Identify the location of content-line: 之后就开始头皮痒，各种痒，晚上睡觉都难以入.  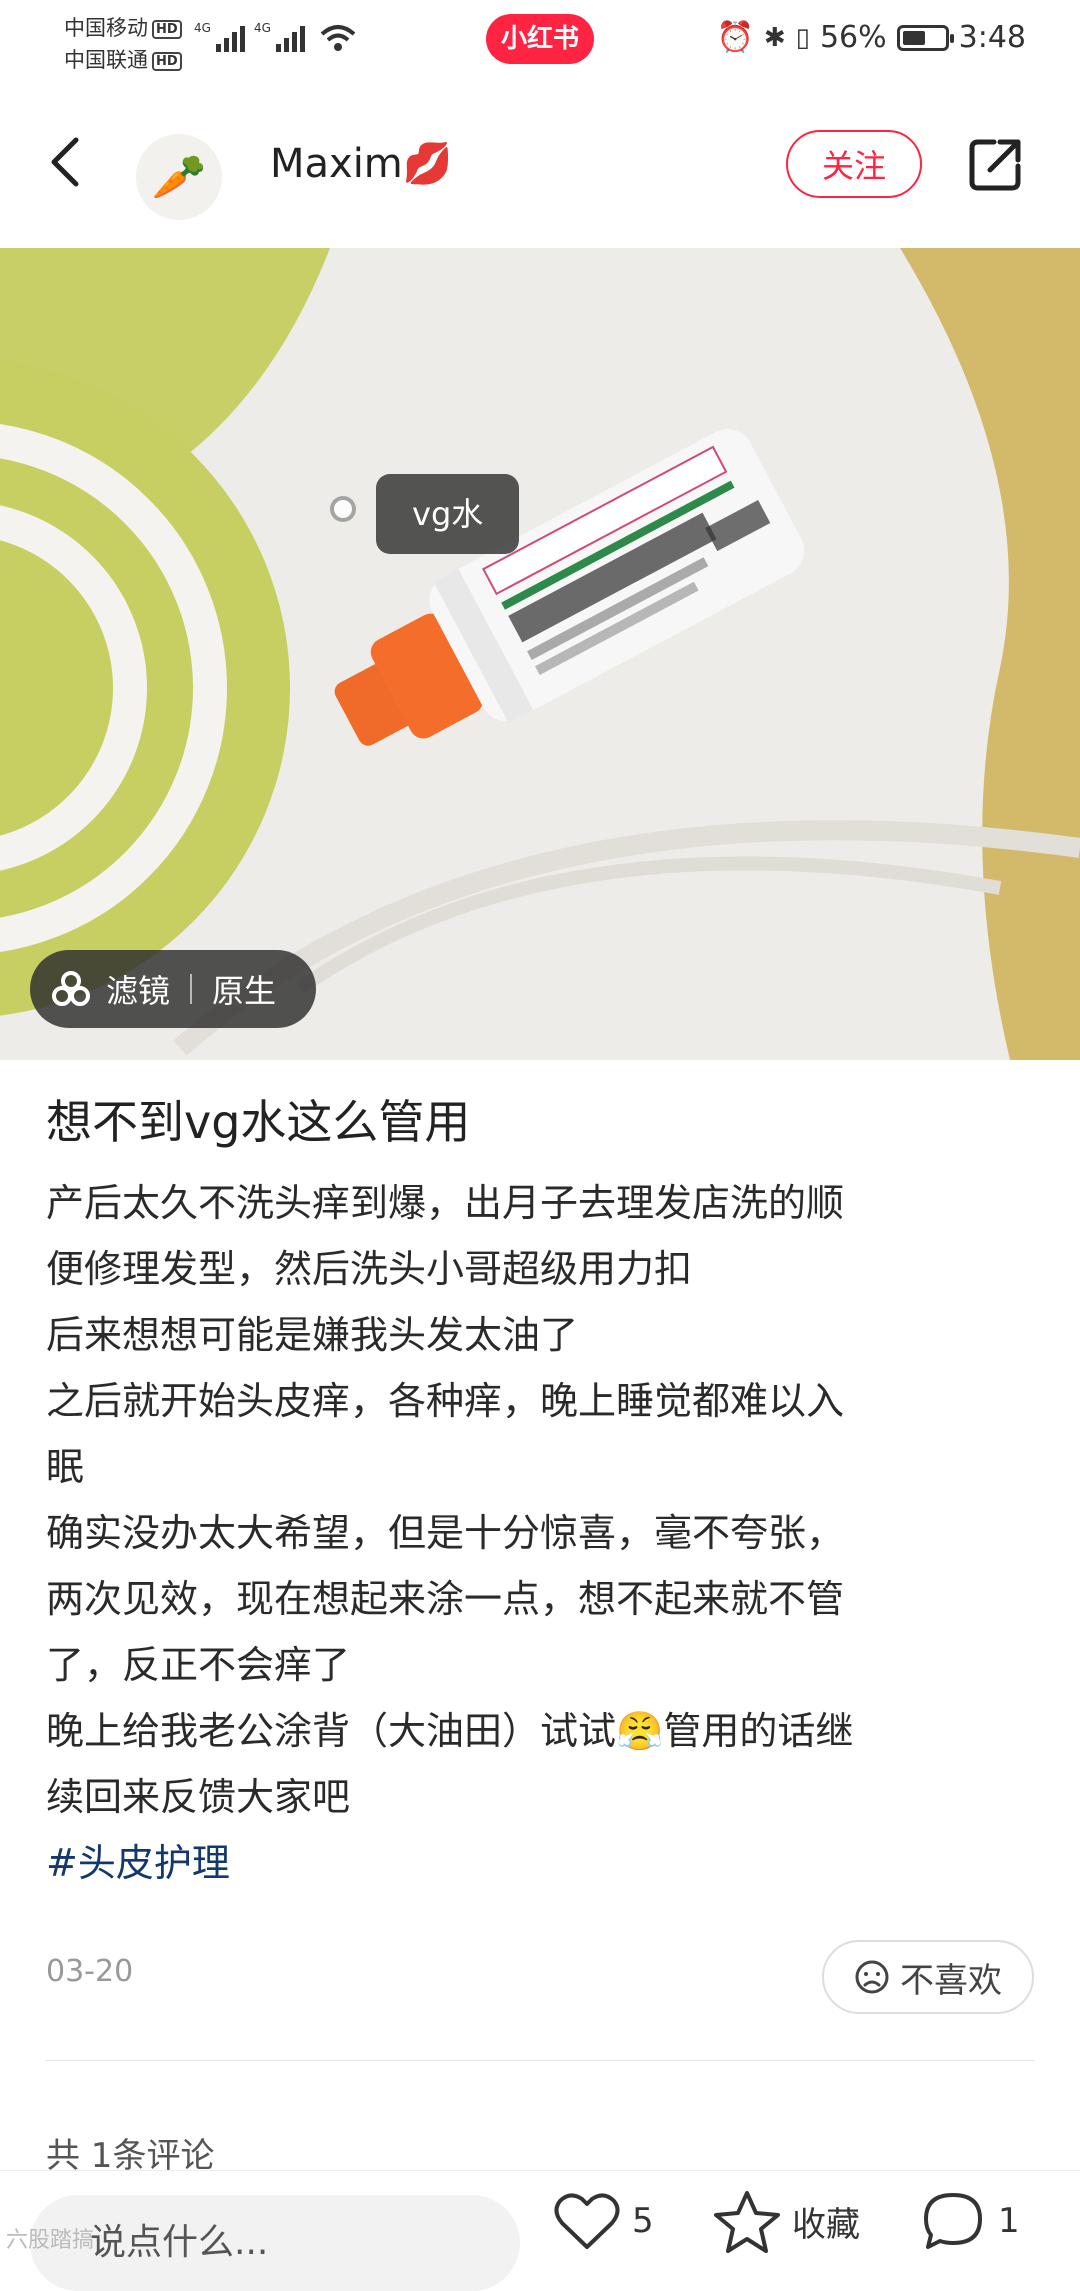
(445, 1401).